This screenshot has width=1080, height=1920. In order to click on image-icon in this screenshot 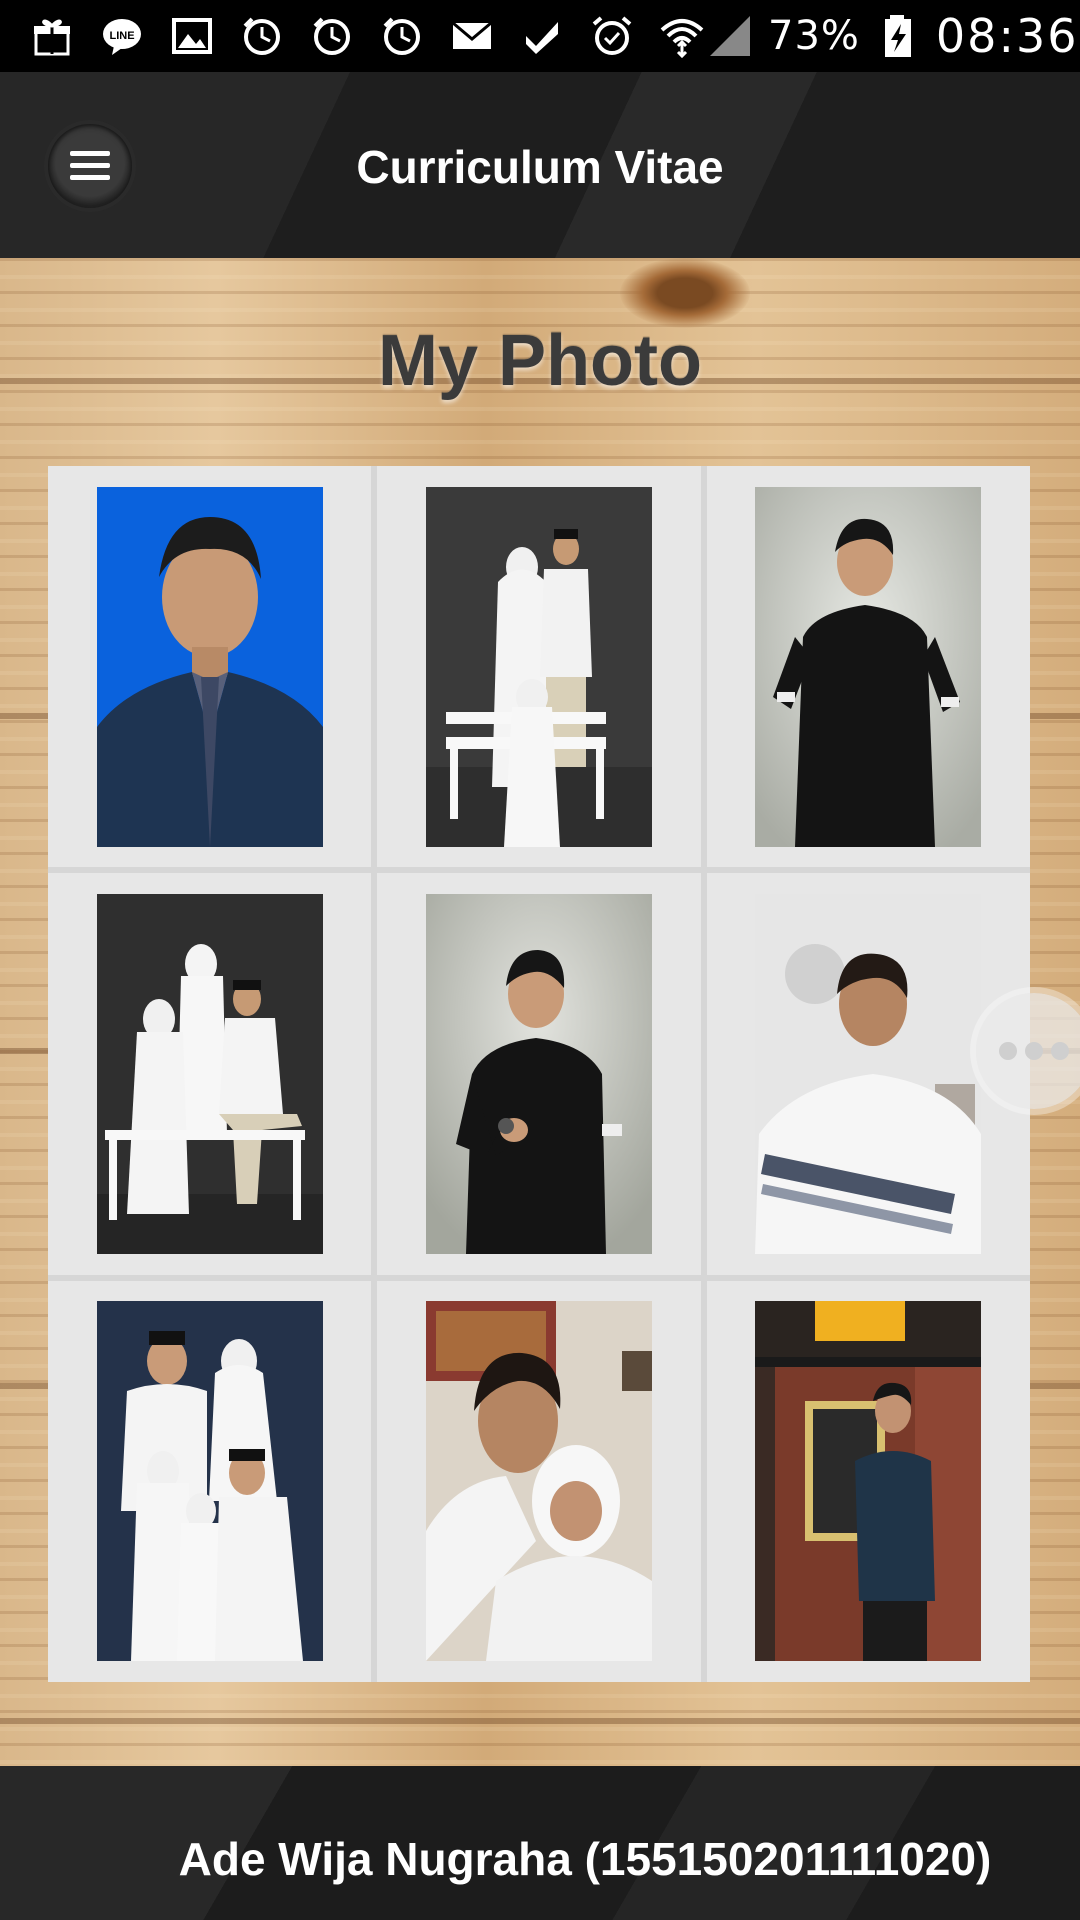, I will do `click(192, 36)`.